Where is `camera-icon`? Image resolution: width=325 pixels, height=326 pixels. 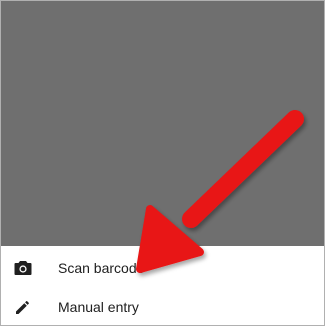
camera-icon is located at coordinates (23, 268).